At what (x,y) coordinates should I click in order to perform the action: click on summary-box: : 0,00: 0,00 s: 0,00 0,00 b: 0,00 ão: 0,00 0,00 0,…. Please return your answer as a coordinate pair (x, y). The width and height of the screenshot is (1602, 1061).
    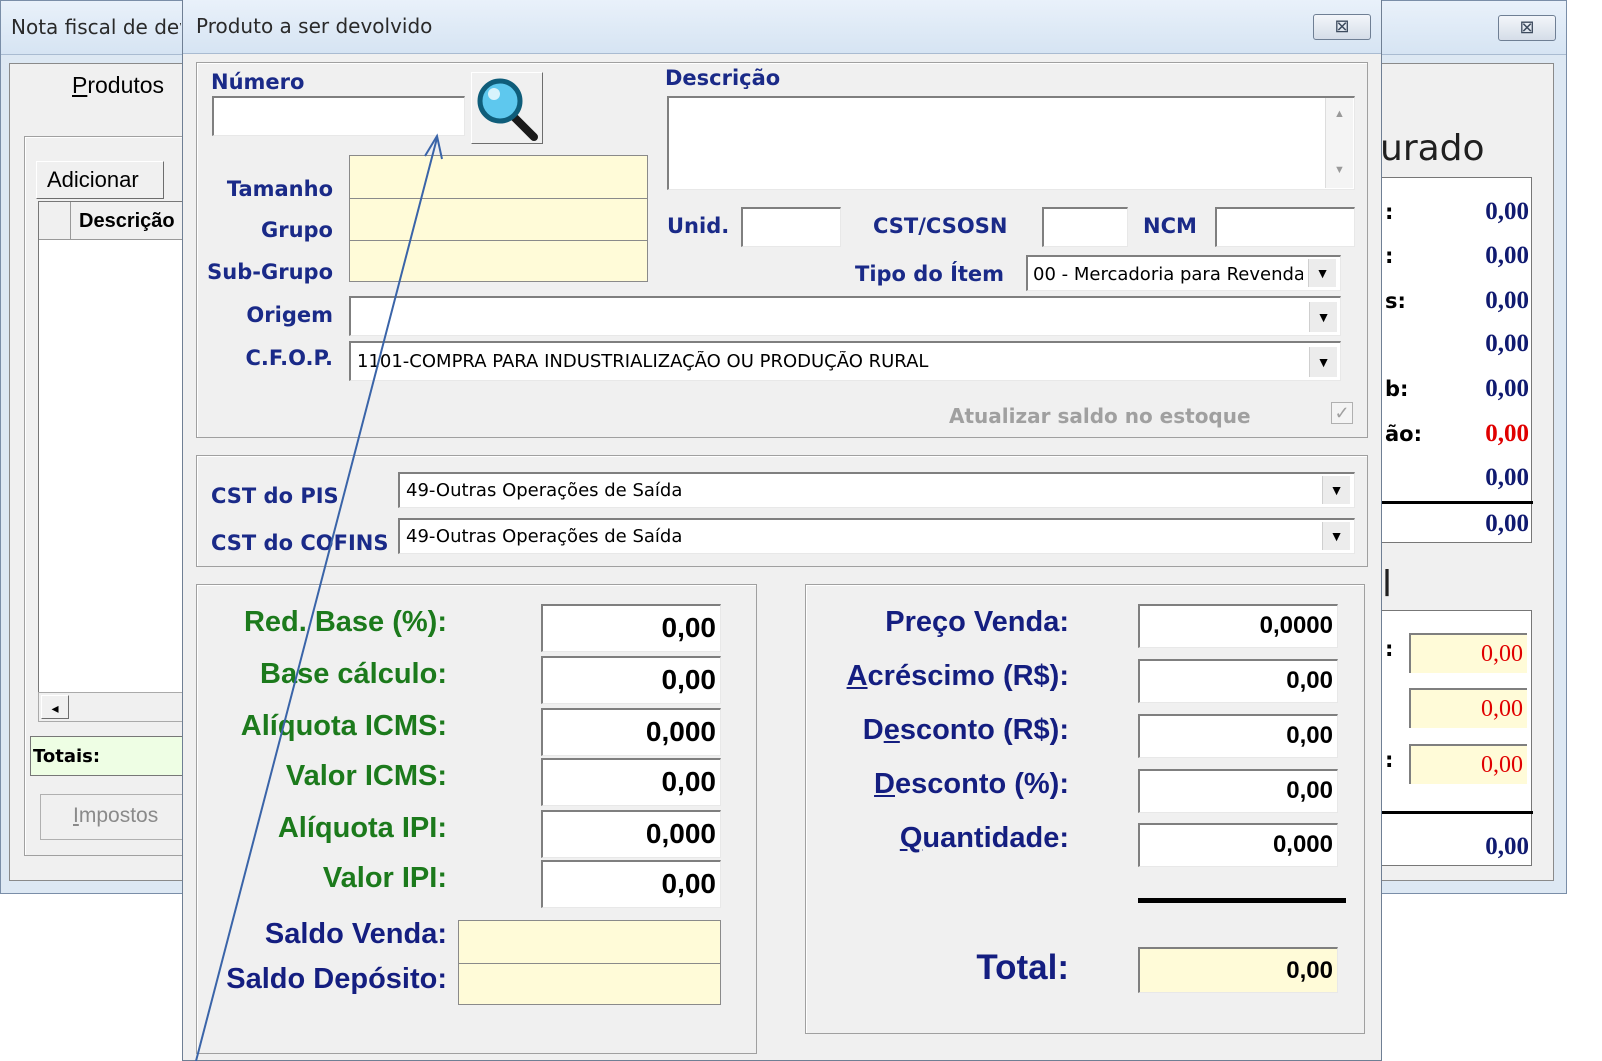
    Looking at the image, I should click on (1456, 360).